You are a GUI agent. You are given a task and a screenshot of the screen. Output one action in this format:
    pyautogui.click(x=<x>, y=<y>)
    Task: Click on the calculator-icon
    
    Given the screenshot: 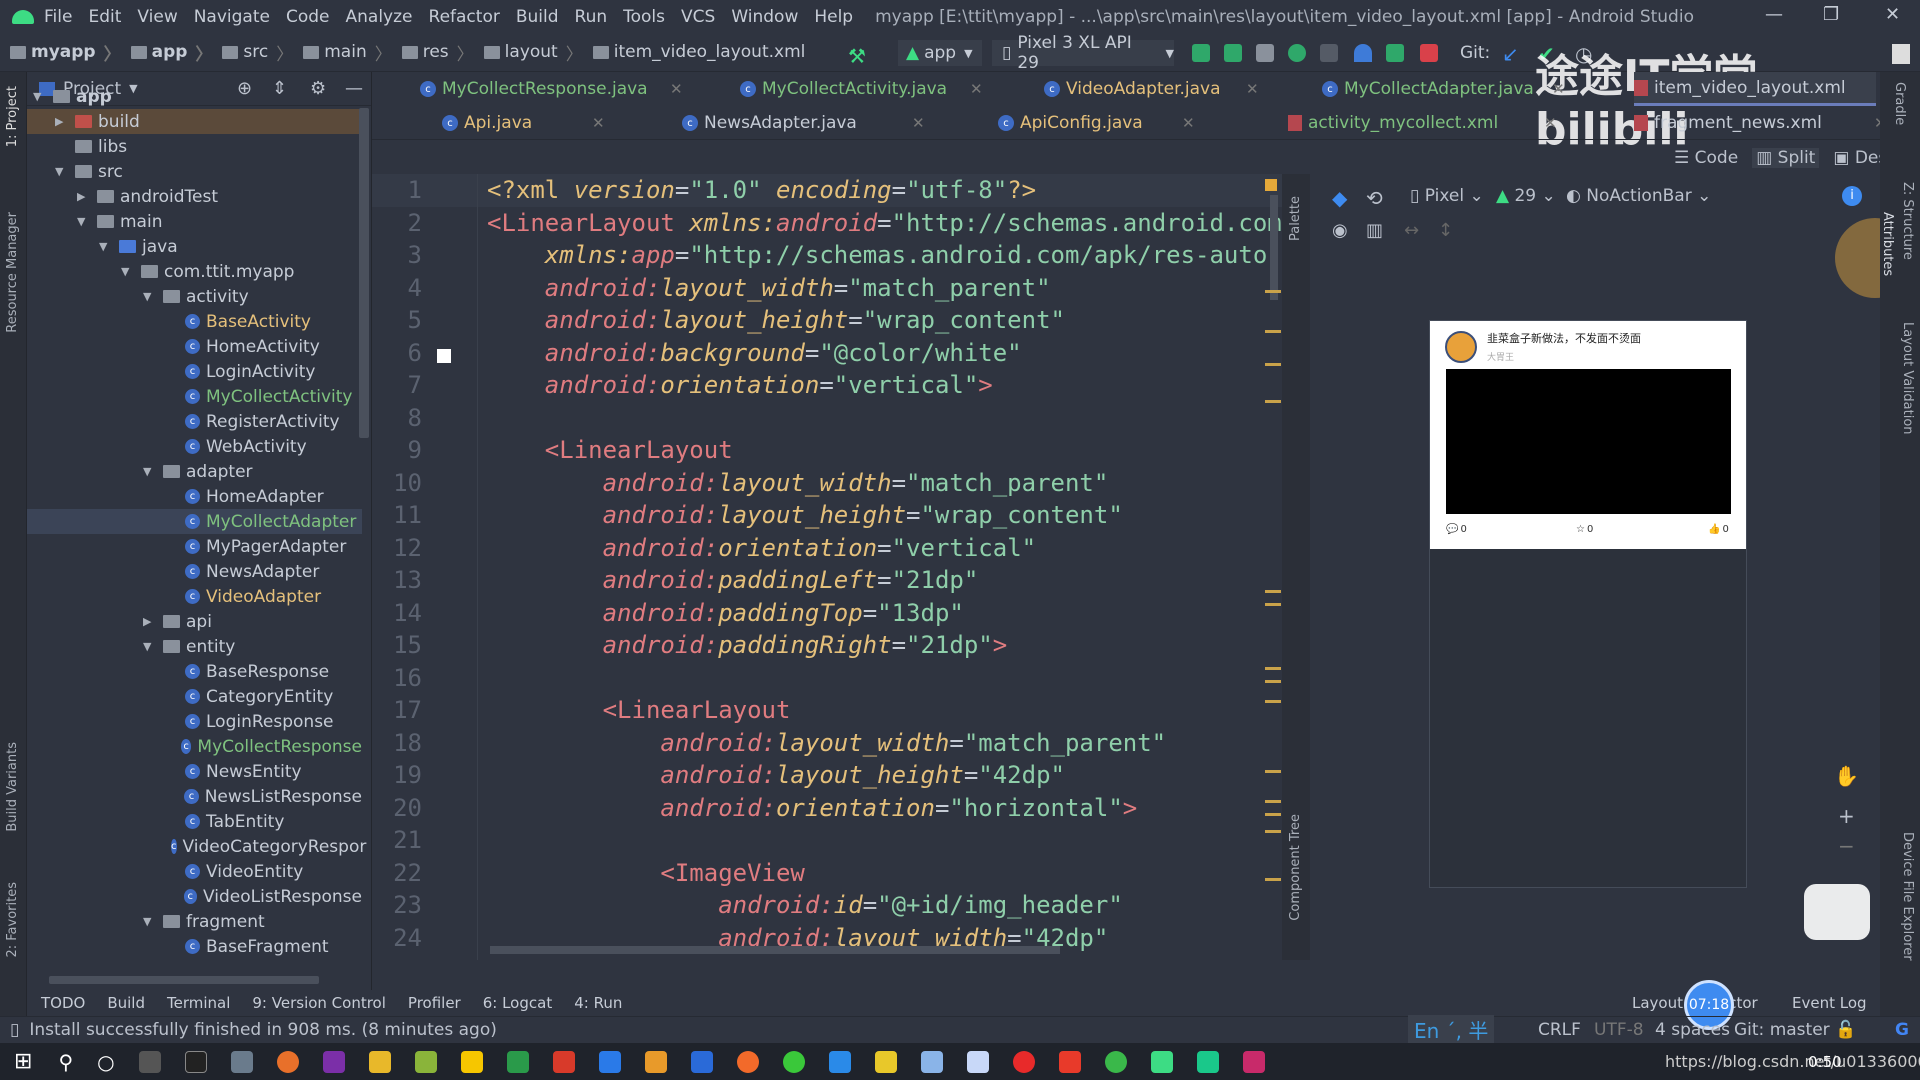 What is the action you would take?
    pyautogui.click(x=241, y=1061)
    